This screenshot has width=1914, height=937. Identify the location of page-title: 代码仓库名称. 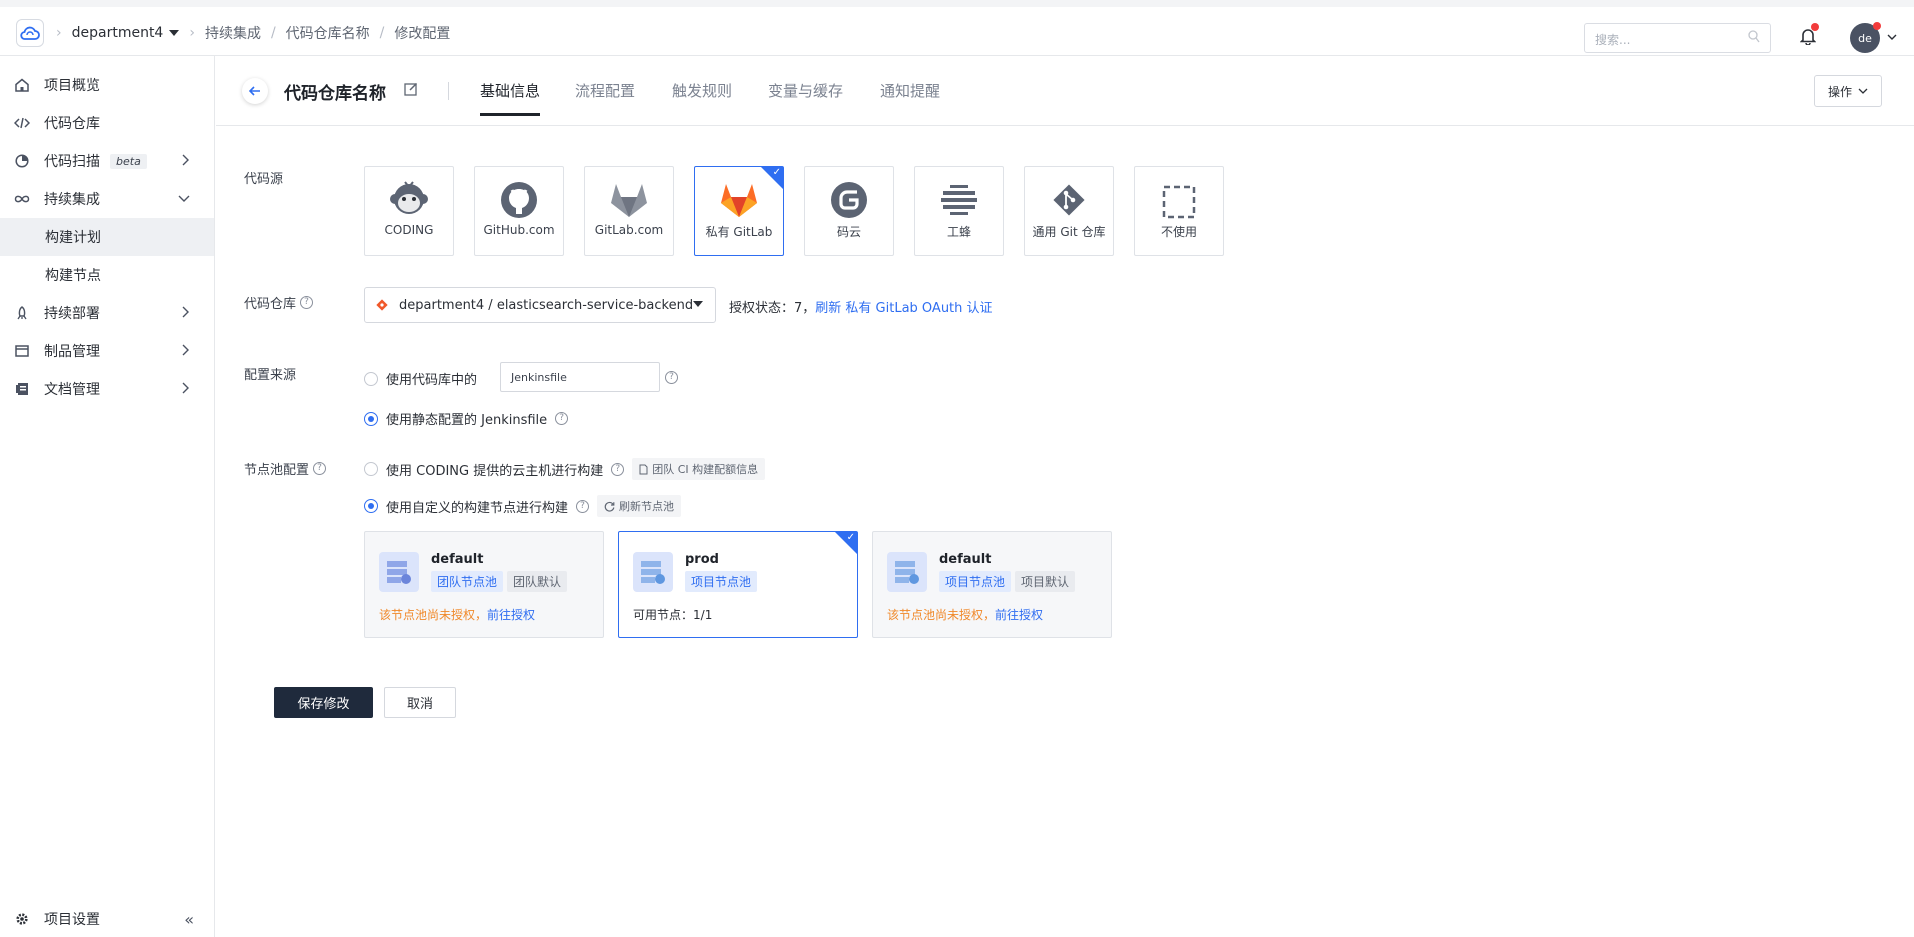
(335, 94).